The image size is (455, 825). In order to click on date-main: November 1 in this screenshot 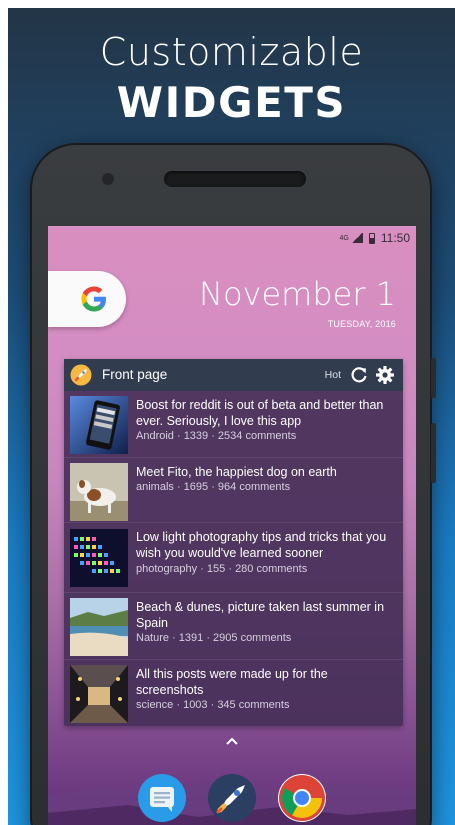, I will do `click(297, 294)`.